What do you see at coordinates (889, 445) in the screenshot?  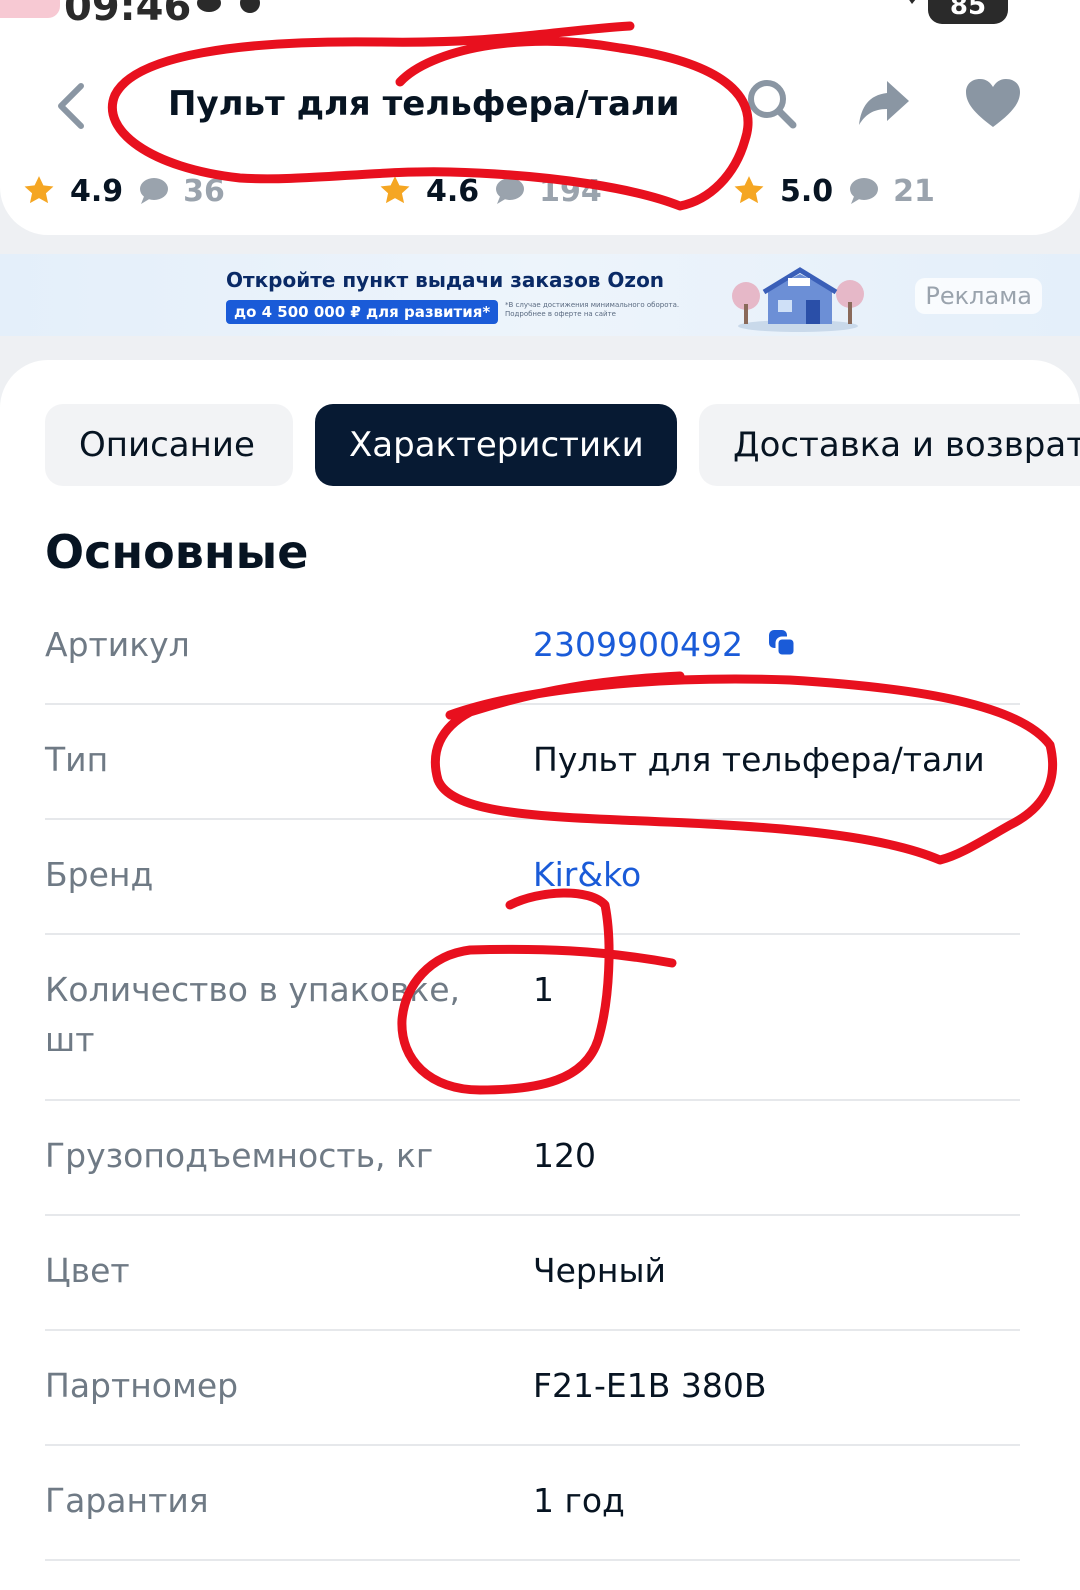 I see `tab-delivery: Доставка и возврат` at bounding box center [889, 445].